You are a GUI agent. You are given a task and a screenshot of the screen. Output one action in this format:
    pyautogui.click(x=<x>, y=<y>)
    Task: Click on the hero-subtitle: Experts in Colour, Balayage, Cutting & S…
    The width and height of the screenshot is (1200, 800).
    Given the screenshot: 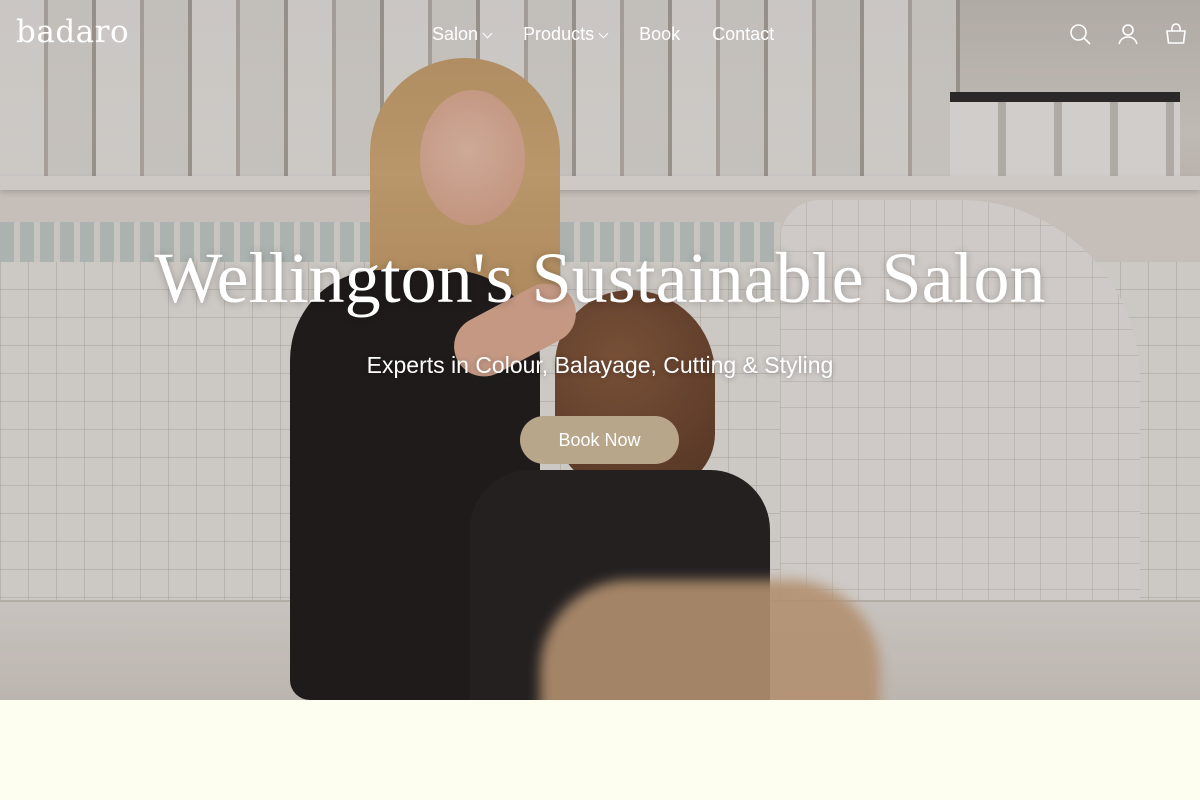 What is the action you would take?
    pyautogui.click(x=600, y=365)
    